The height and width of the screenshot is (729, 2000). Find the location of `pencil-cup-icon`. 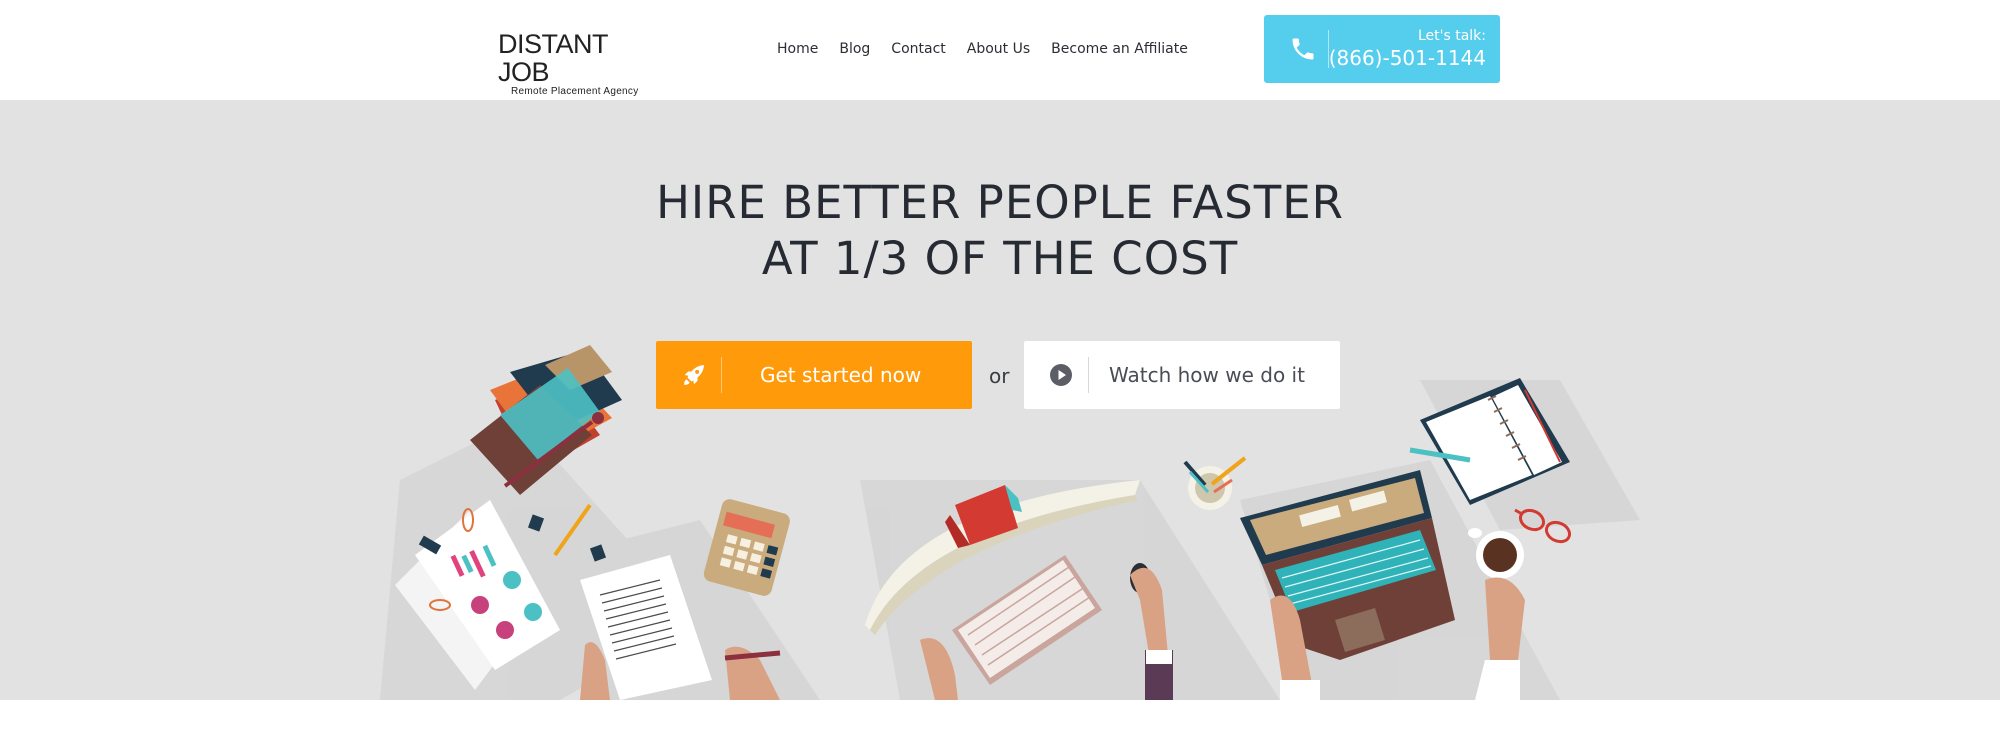

pencil-cup-icon is located at coordinates (1215, 483).